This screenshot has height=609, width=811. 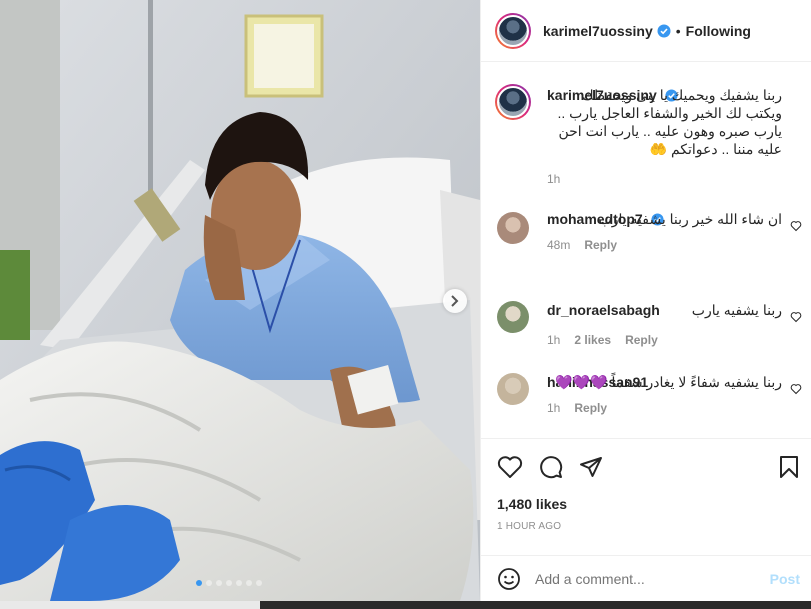 What do you see at coordinates (592, 340) in the screenshot?
I see `comment-likes: 2 likes` at bounding box center [592, 340].